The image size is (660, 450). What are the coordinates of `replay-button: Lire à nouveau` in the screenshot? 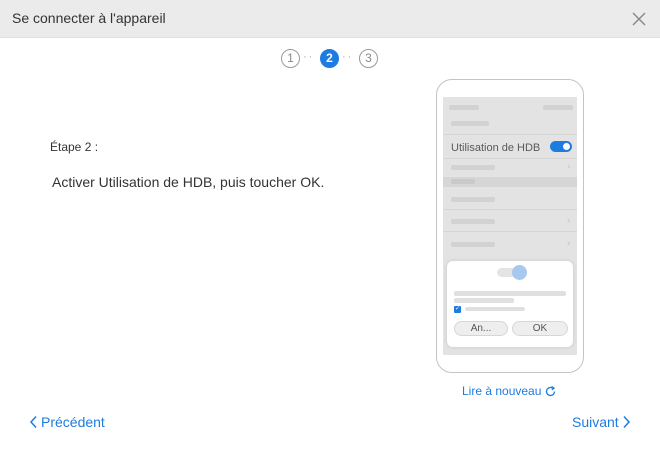 It's located at (509, 391).